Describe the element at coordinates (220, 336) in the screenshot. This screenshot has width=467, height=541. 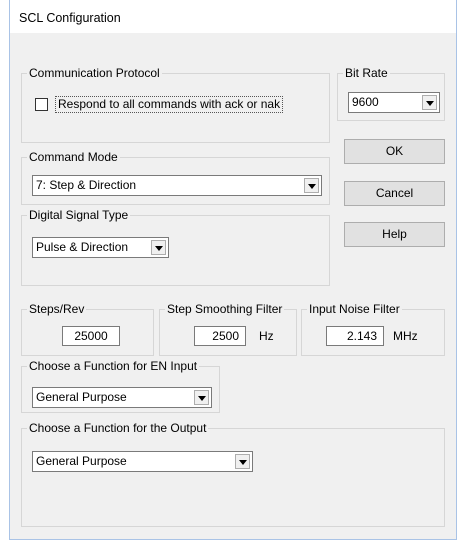
I see `step-smoothing-filter-input: 2500` at that location.